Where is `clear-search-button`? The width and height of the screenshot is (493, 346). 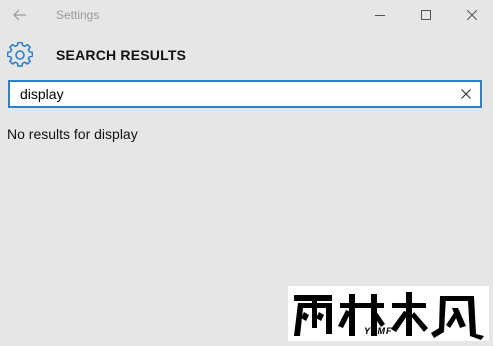
clear-search-button is located at coordinates (466, 94).